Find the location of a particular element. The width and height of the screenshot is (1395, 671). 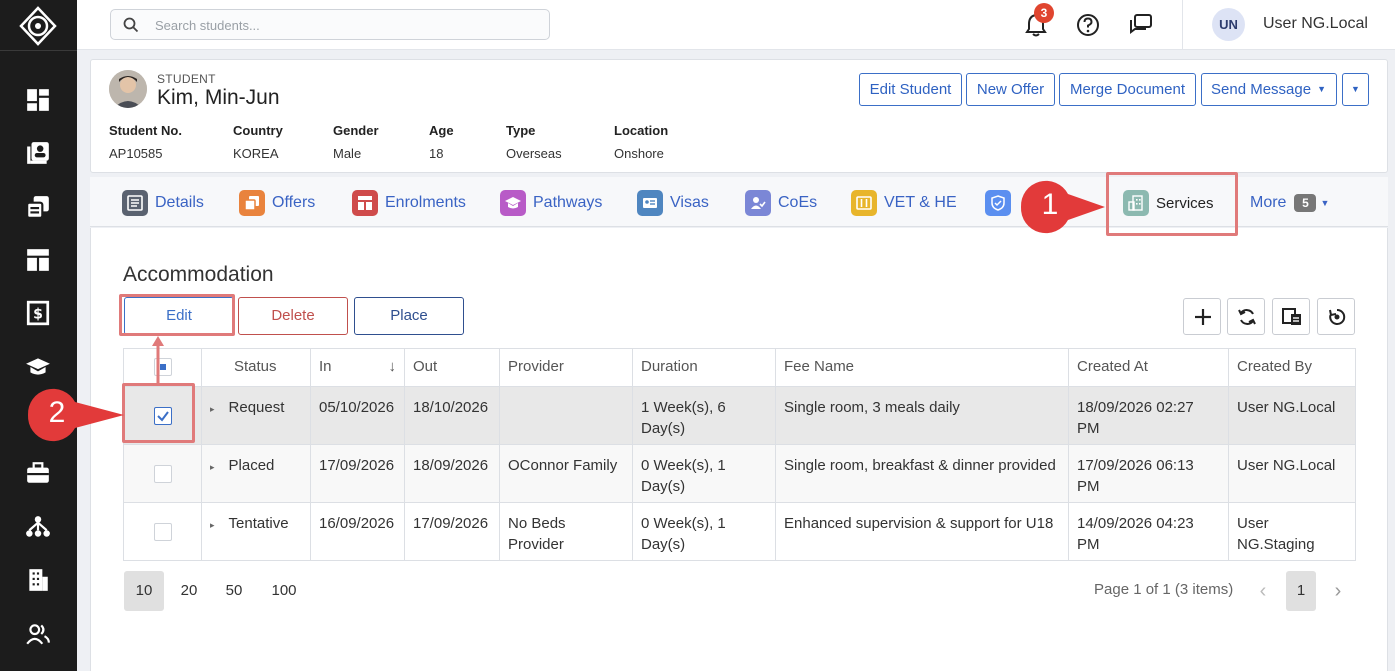

column-header-created-by: Created By is located at coordinates (1292, 367).